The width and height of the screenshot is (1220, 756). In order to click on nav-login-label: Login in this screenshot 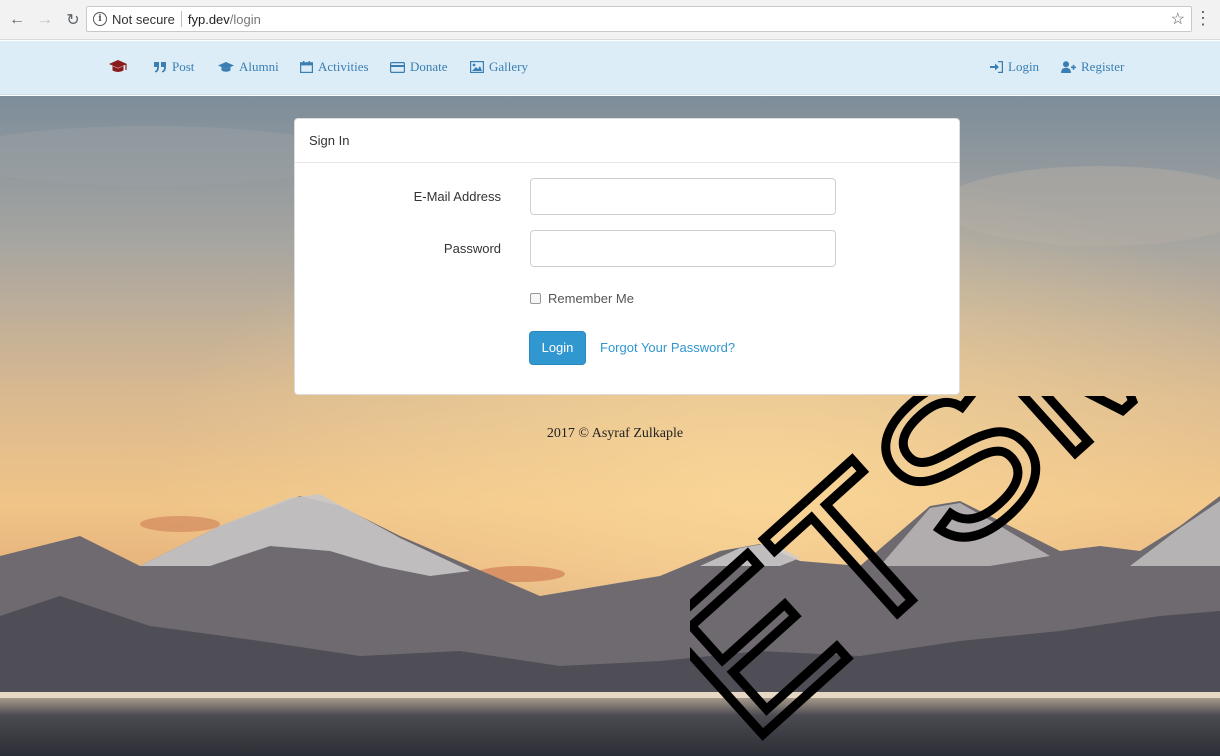, I will do `click(1024, 66)`.